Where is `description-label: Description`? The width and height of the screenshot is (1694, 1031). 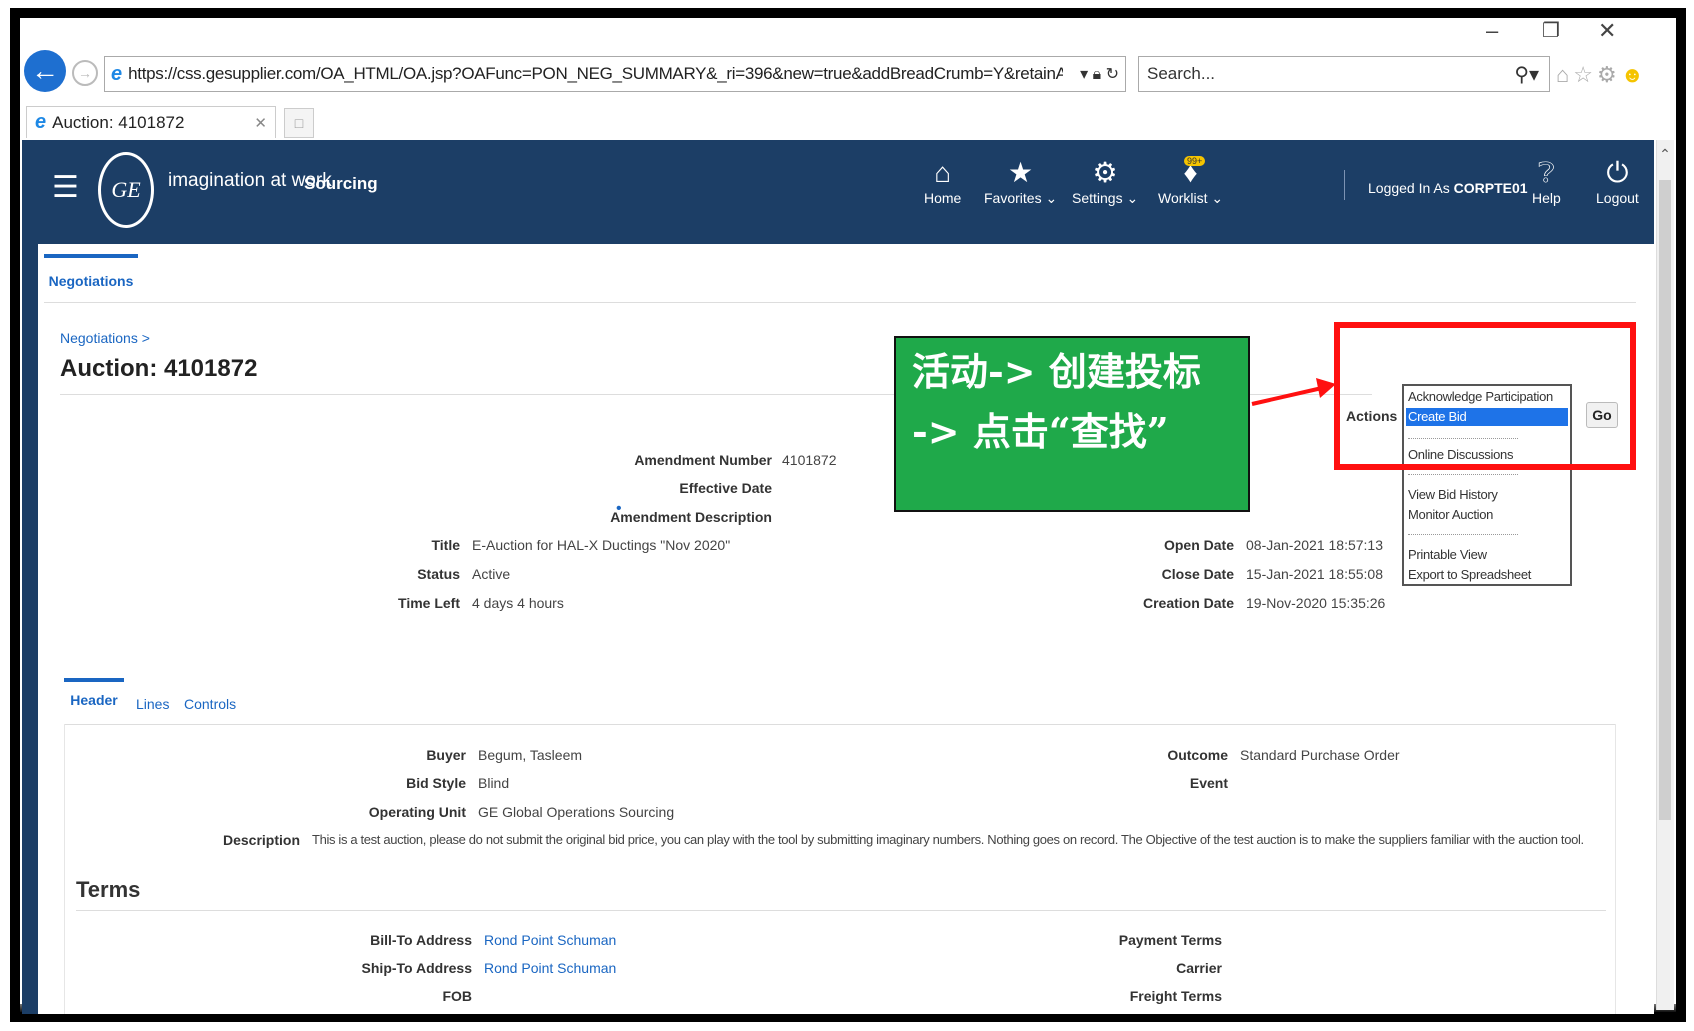 description-label: Description is located at coordinates (261, 840).